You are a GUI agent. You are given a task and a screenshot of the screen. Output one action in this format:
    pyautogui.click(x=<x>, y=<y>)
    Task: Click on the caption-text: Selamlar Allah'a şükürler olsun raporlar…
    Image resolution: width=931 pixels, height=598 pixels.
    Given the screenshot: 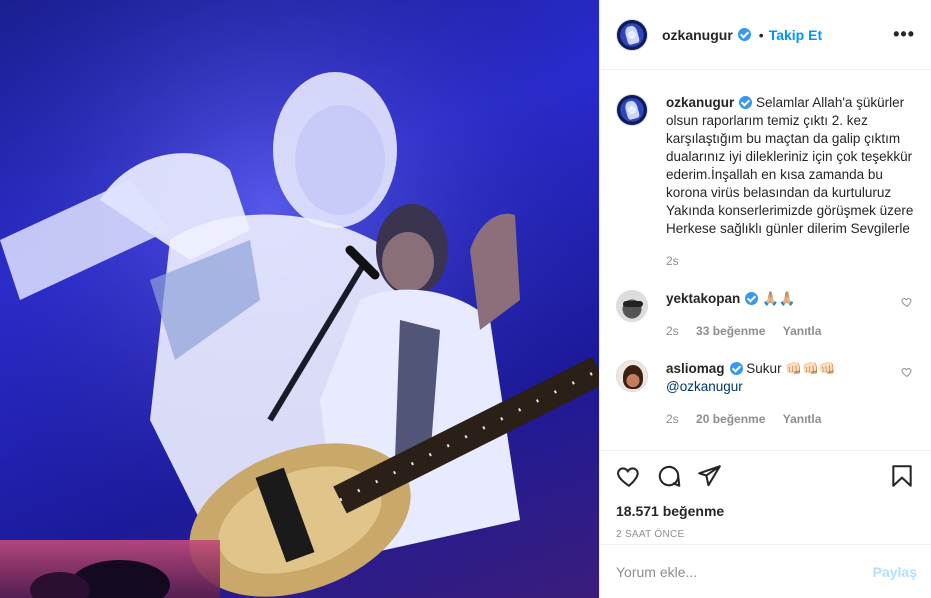 What is the action you would take?
    pyautogui.click(x=790, y=165)
    